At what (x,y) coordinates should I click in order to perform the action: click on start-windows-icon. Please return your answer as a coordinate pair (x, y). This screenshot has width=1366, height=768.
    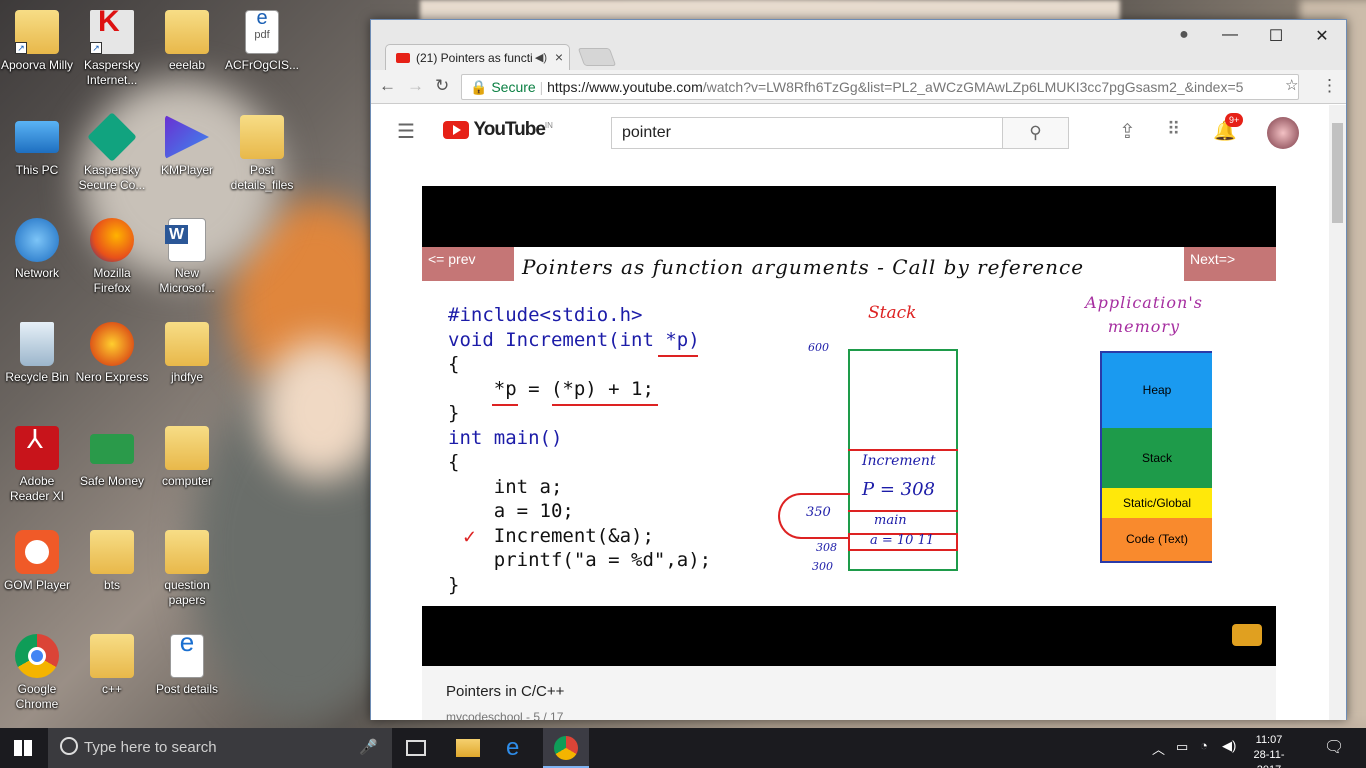
    Looking at the image, I should click on (23, 748).